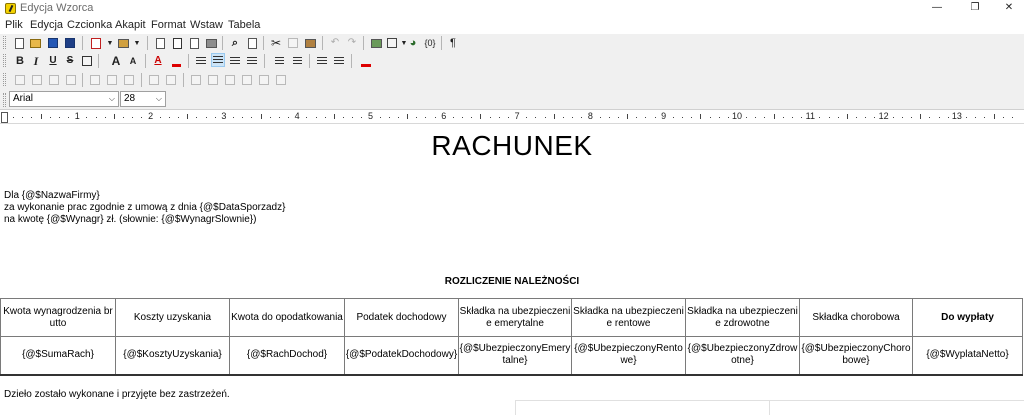 This screenshot has width=1024, height=415. I want to click on find-icon: ⌕, so click(235, 43).